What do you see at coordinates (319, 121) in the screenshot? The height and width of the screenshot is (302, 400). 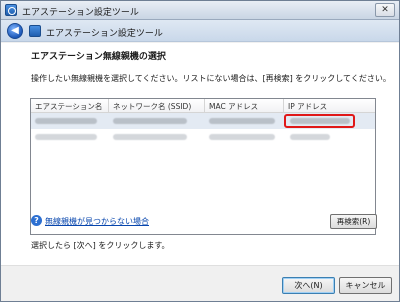 I see `ip-address-highlight` at bounding box center [319, 121].